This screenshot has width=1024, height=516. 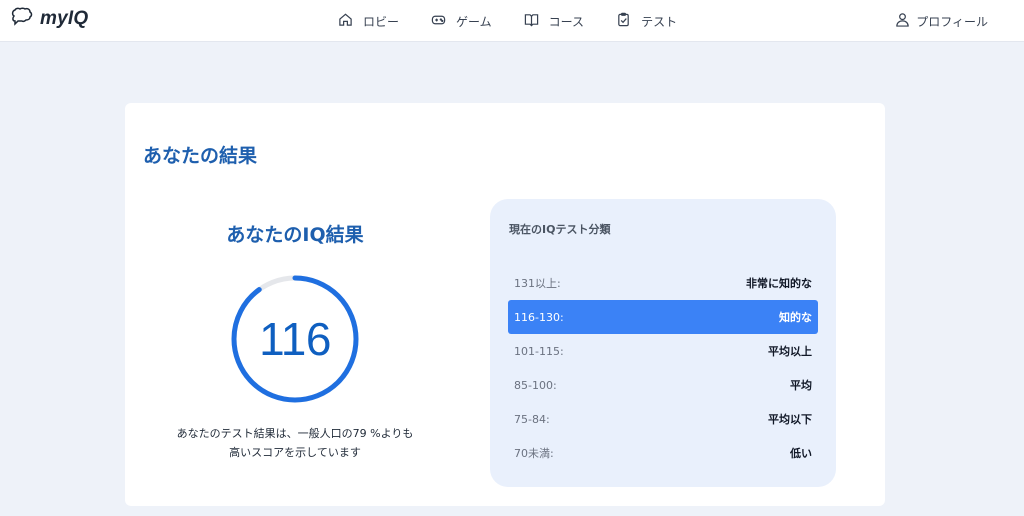 I want to click on nav-item-games: ゲーム, so click(x=461, y=21).